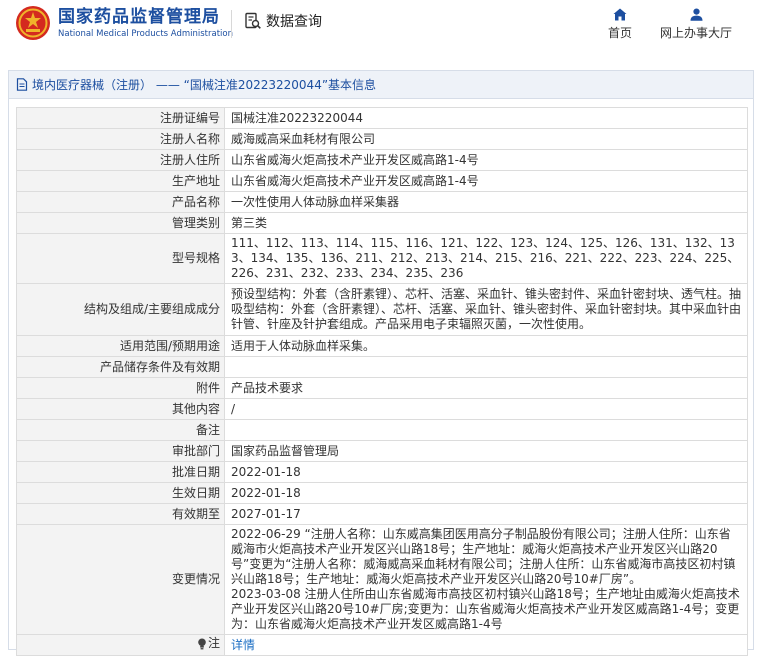 This screenshot has width=762, height=658. I want to click on row-value: 适用于人体动脉血样采集。, so click(486, 346).